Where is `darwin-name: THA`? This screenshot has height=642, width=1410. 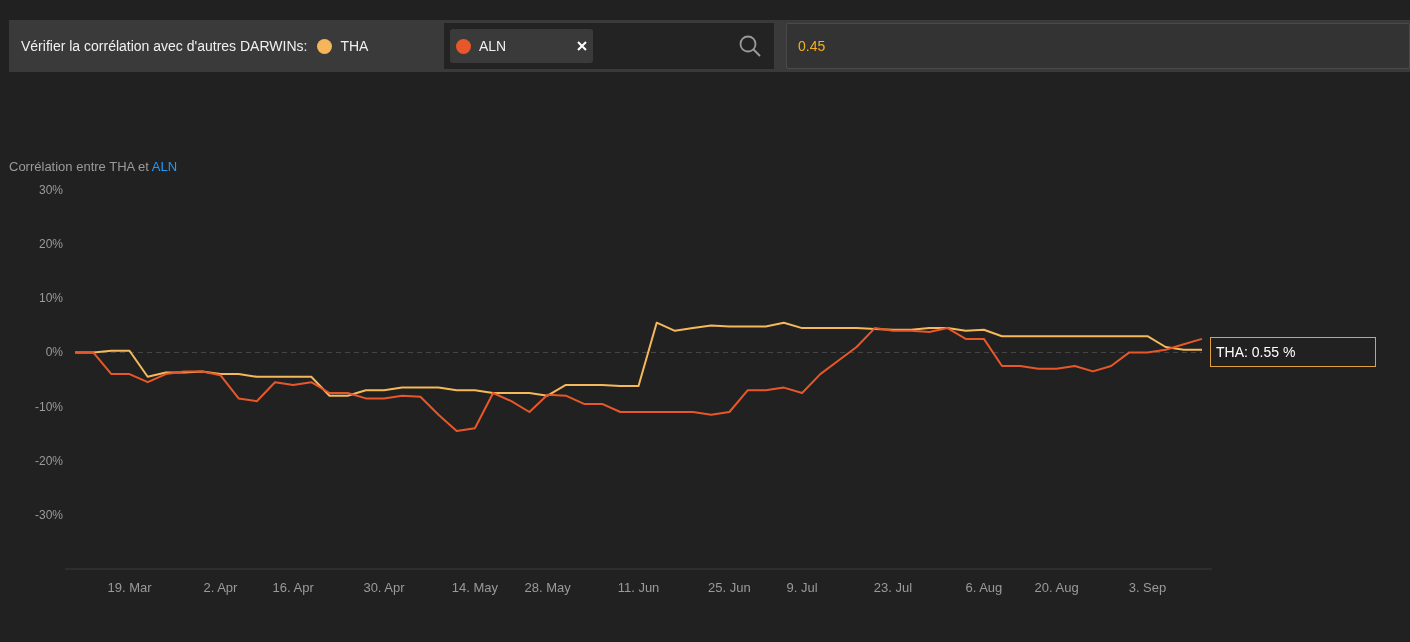
darwin-name: THA is located at coordinates (354, 46).